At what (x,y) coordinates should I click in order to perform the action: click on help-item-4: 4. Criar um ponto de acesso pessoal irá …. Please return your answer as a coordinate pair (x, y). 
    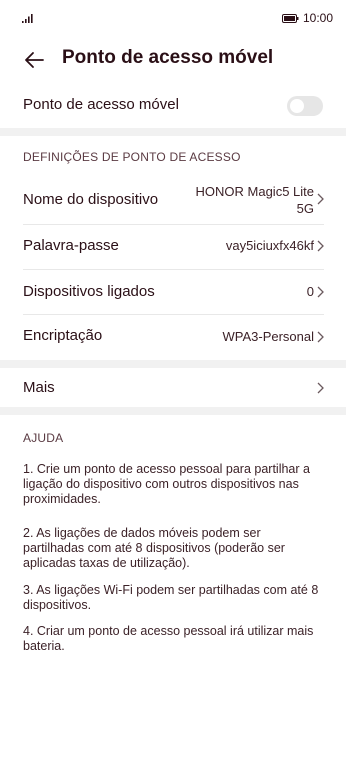
    Looking at the image, I should click on (168, 638).